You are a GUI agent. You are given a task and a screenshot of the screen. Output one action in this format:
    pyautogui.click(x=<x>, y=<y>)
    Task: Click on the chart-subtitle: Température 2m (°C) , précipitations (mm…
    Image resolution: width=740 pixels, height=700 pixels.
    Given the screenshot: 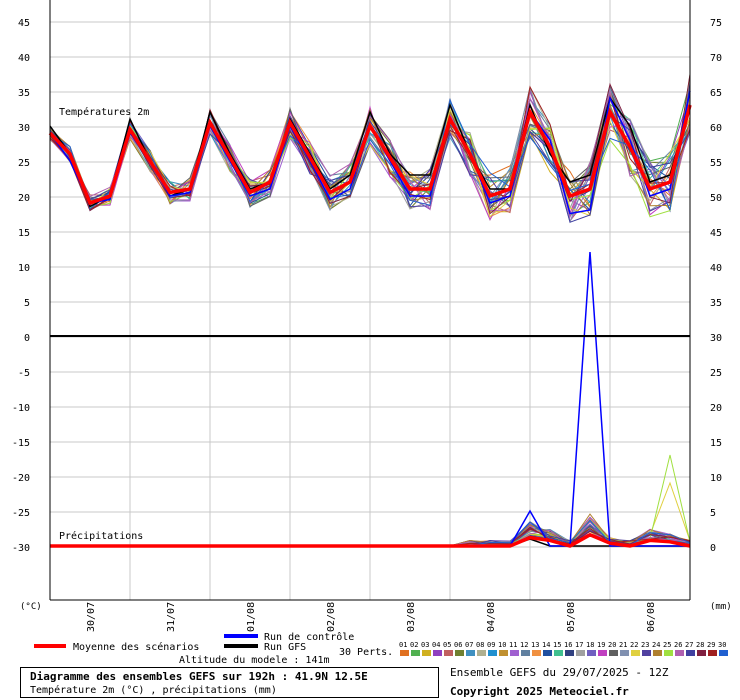 What is the action you would take?
    pyautogui.click(x=153, y=690)
    